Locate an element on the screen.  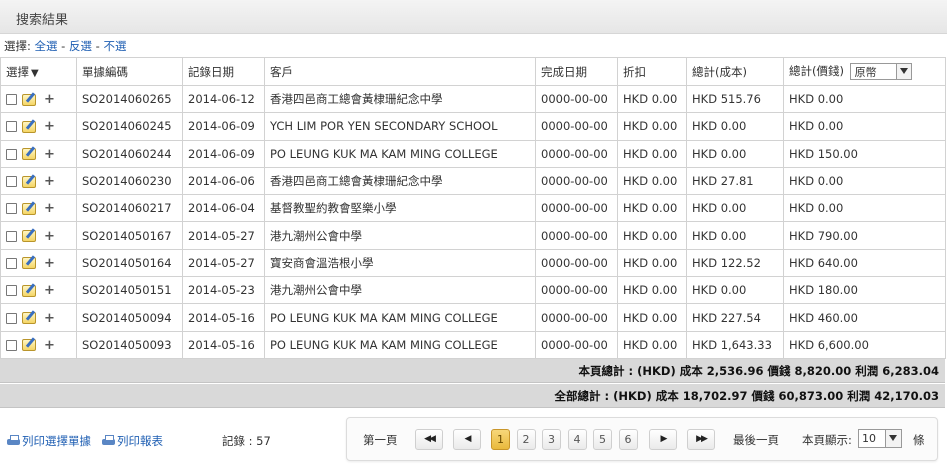
column-header-select: 選擇 ▼ is located at coordinates (38, 71).